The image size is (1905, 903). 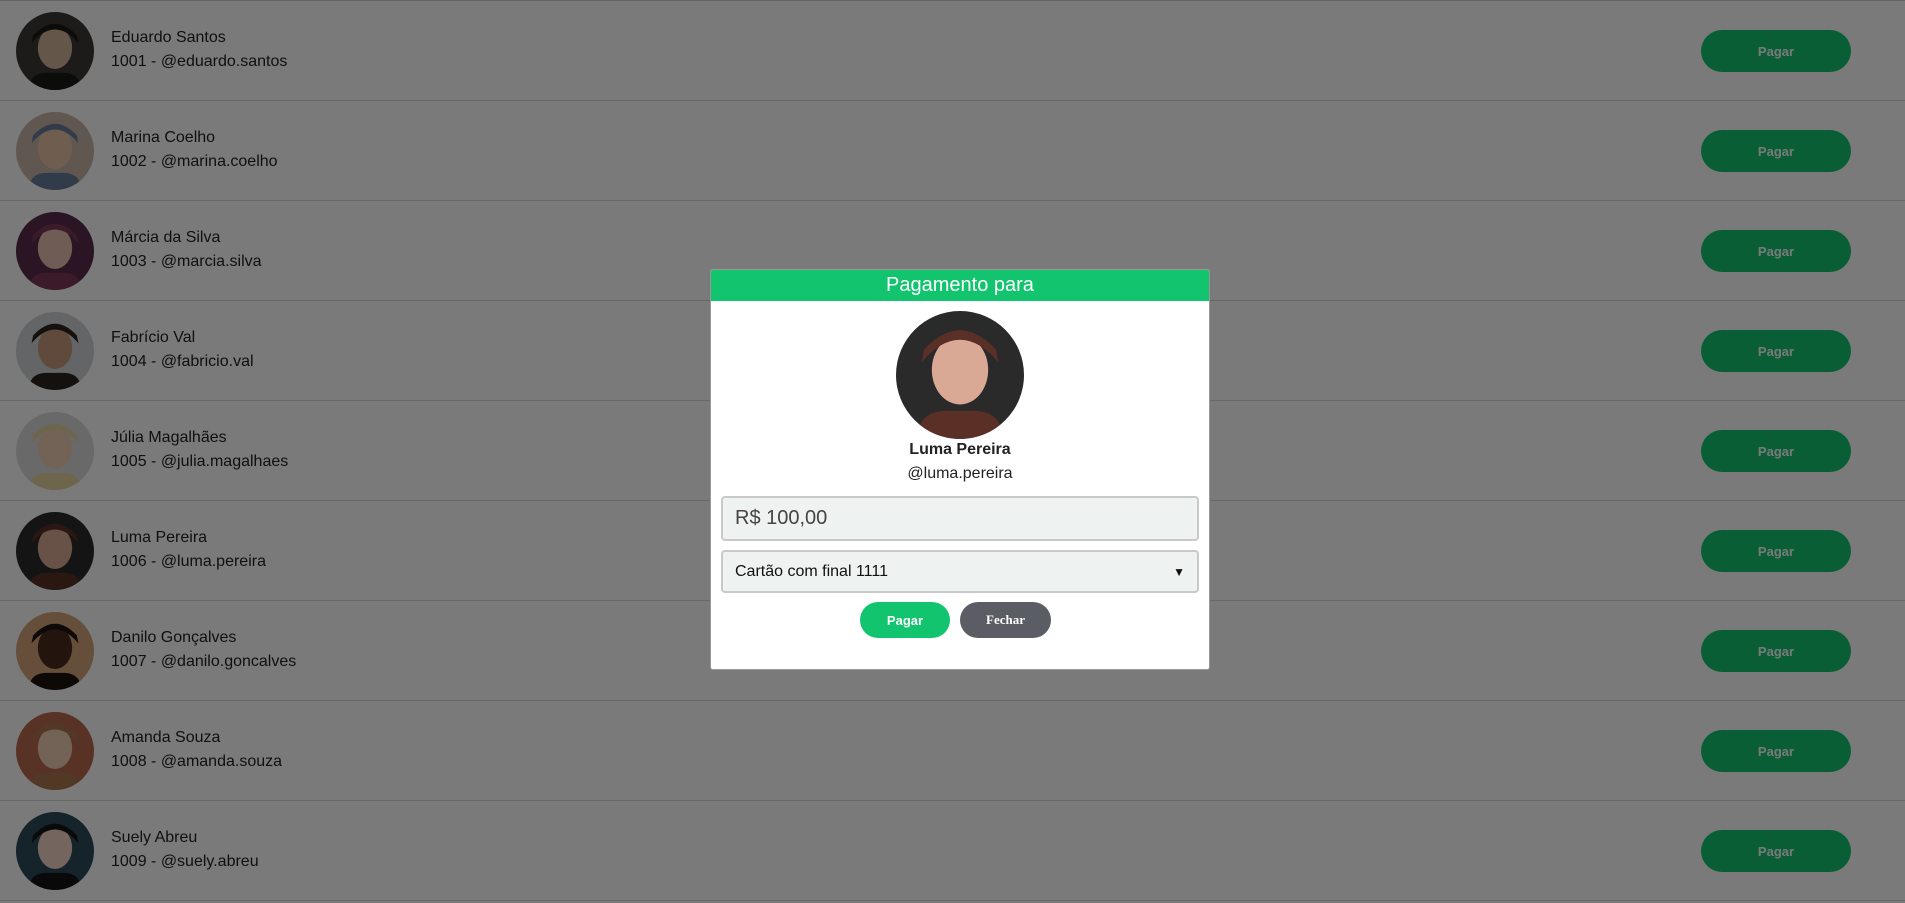 What do you see at coordinates (960, 473) in the screenshot?
I see `modal-user-handle: @luma.pereira` at bounding box center [960, 473].